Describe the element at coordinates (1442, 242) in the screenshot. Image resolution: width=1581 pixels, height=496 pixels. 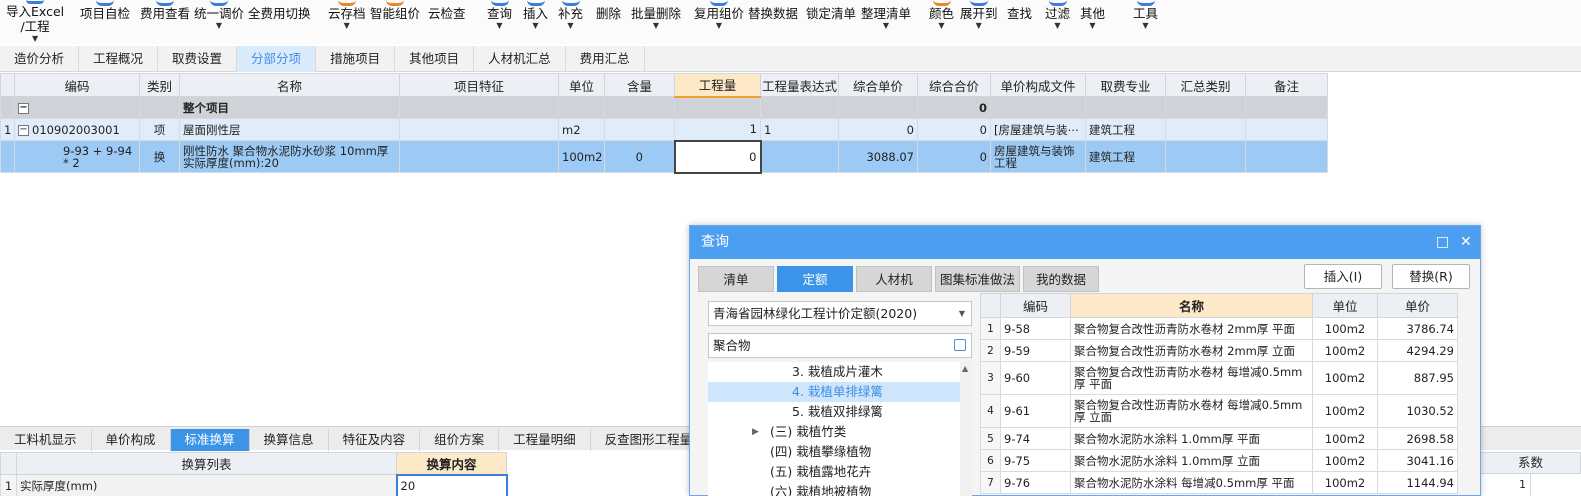
I see `maximize-icon: □` at that location.